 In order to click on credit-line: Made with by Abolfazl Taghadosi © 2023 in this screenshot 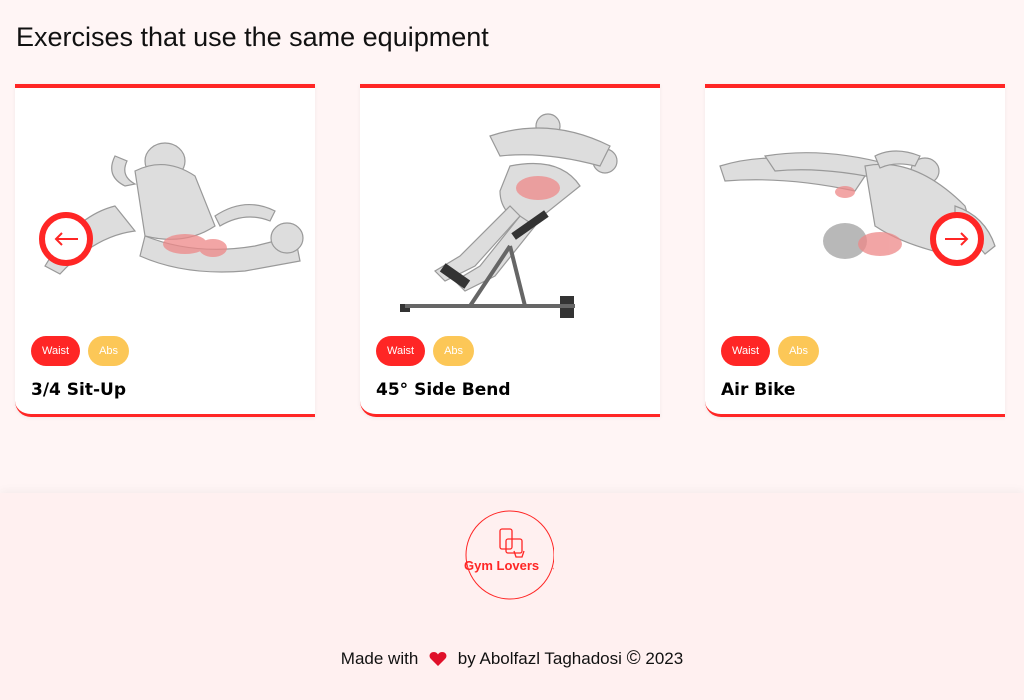, I will do `click(512, 659)`.